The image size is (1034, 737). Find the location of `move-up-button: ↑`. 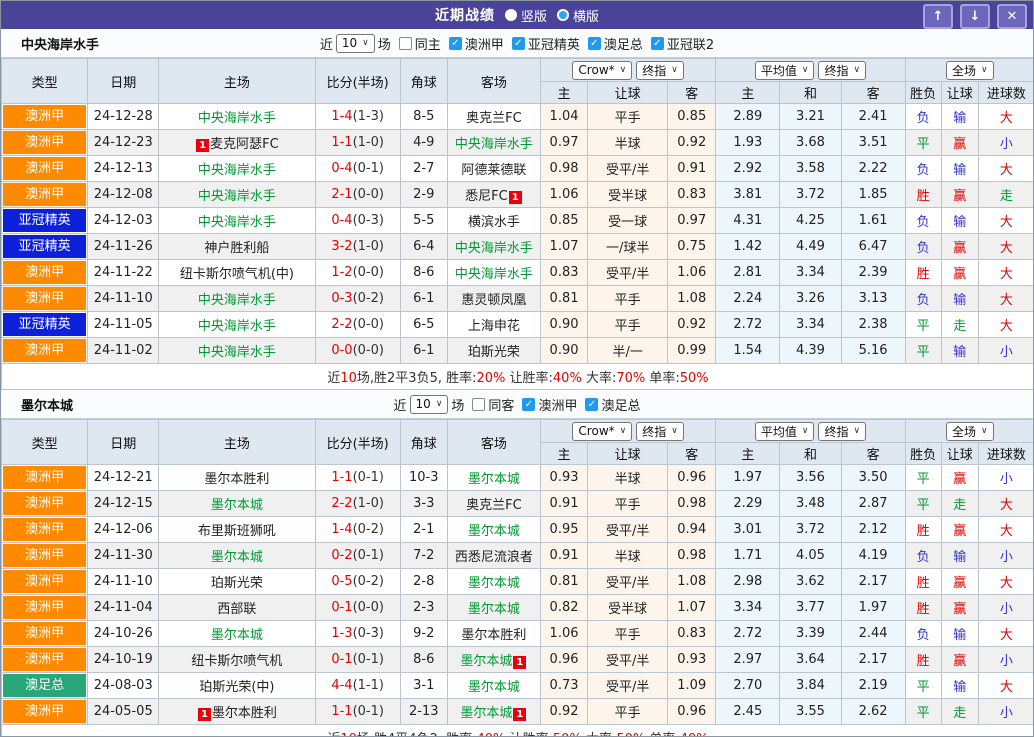

move-up-button: ↑ is located at coordinates (938, 16).